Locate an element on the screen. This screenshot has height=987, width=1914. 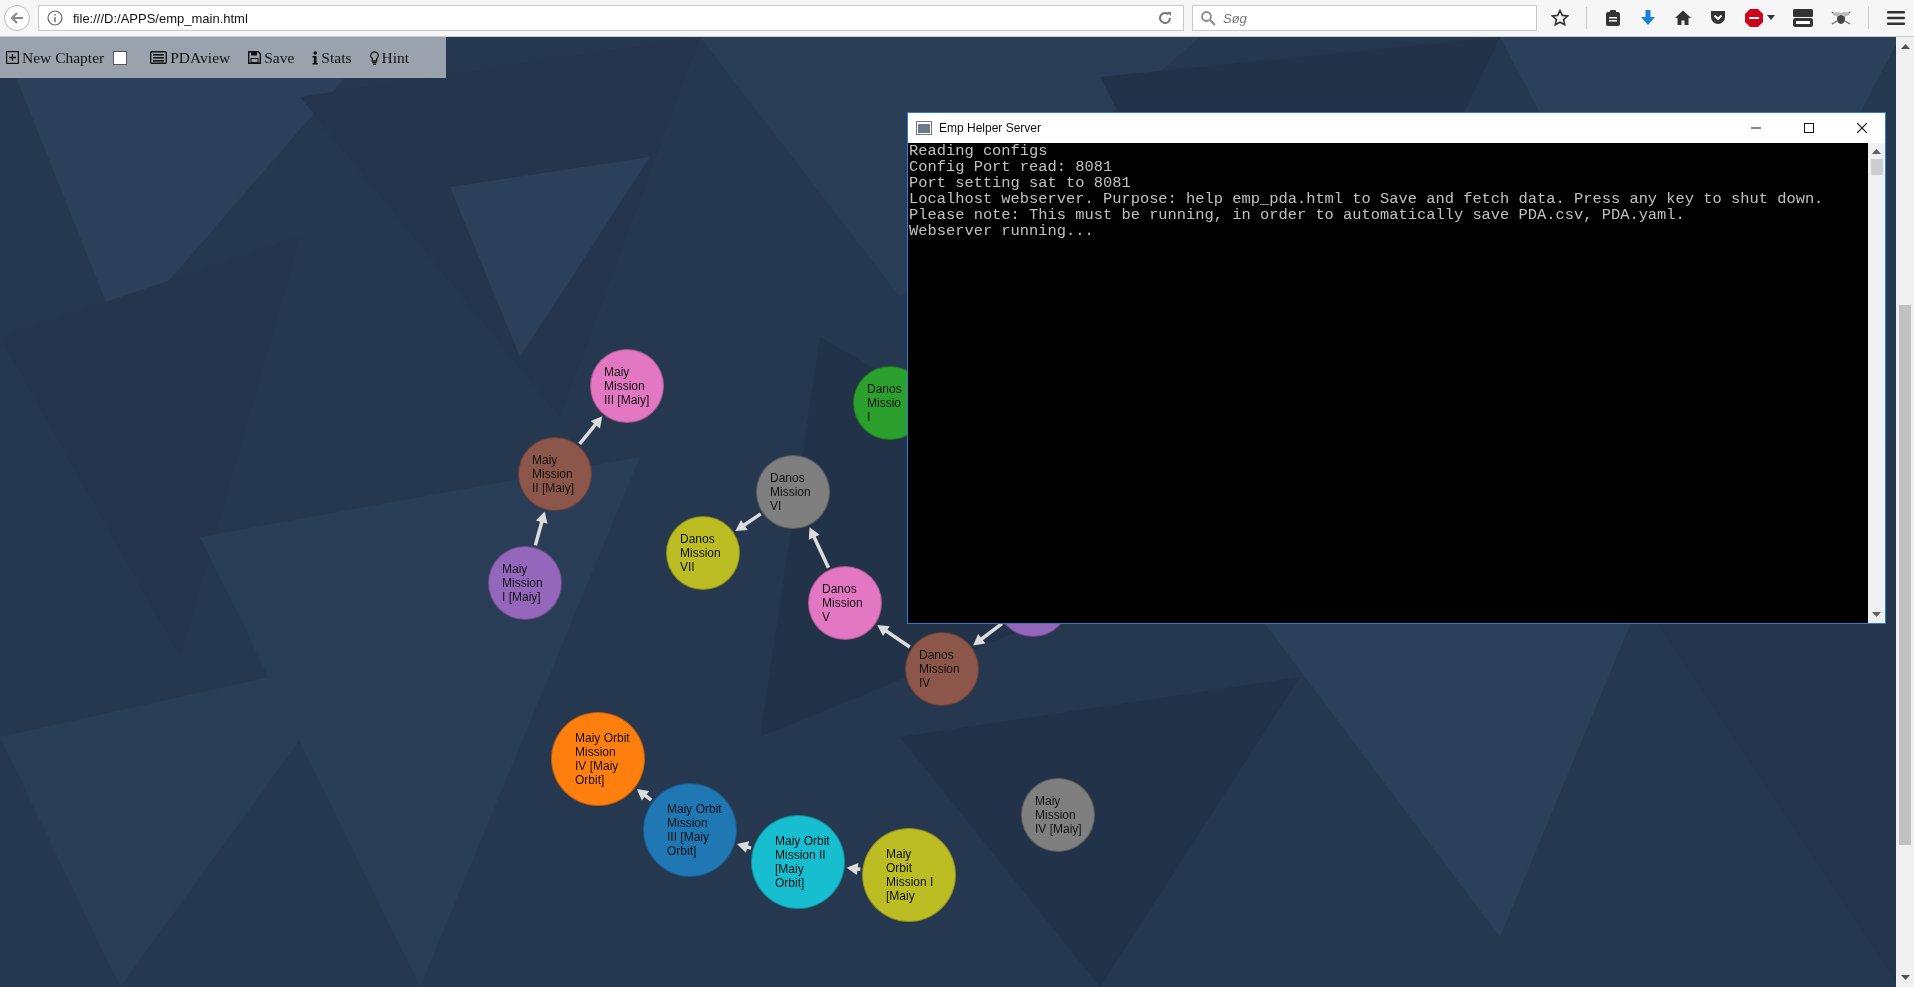
octagon-icon is located at coordinates (1754, 18).